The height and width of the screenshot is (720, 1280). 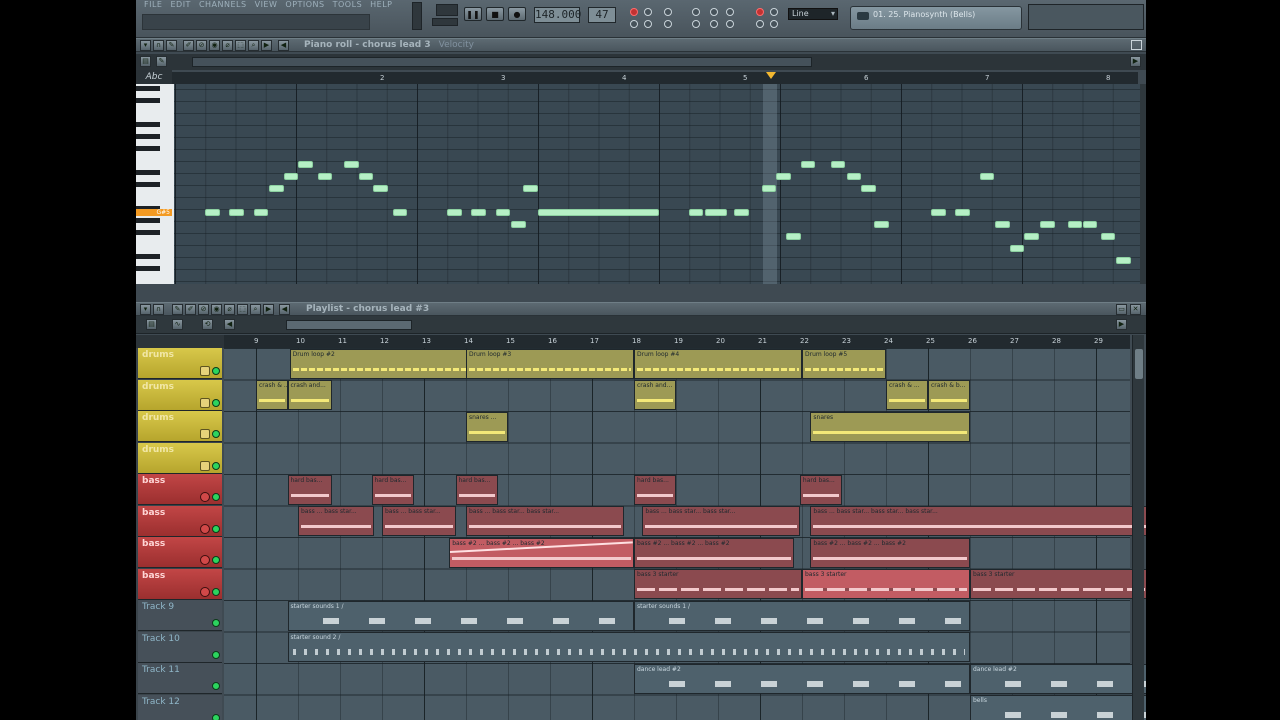 What do you see at coordinates (417, 16) in the screenshot?
I see `master-volume-slider` at bounding box center [417, 16].